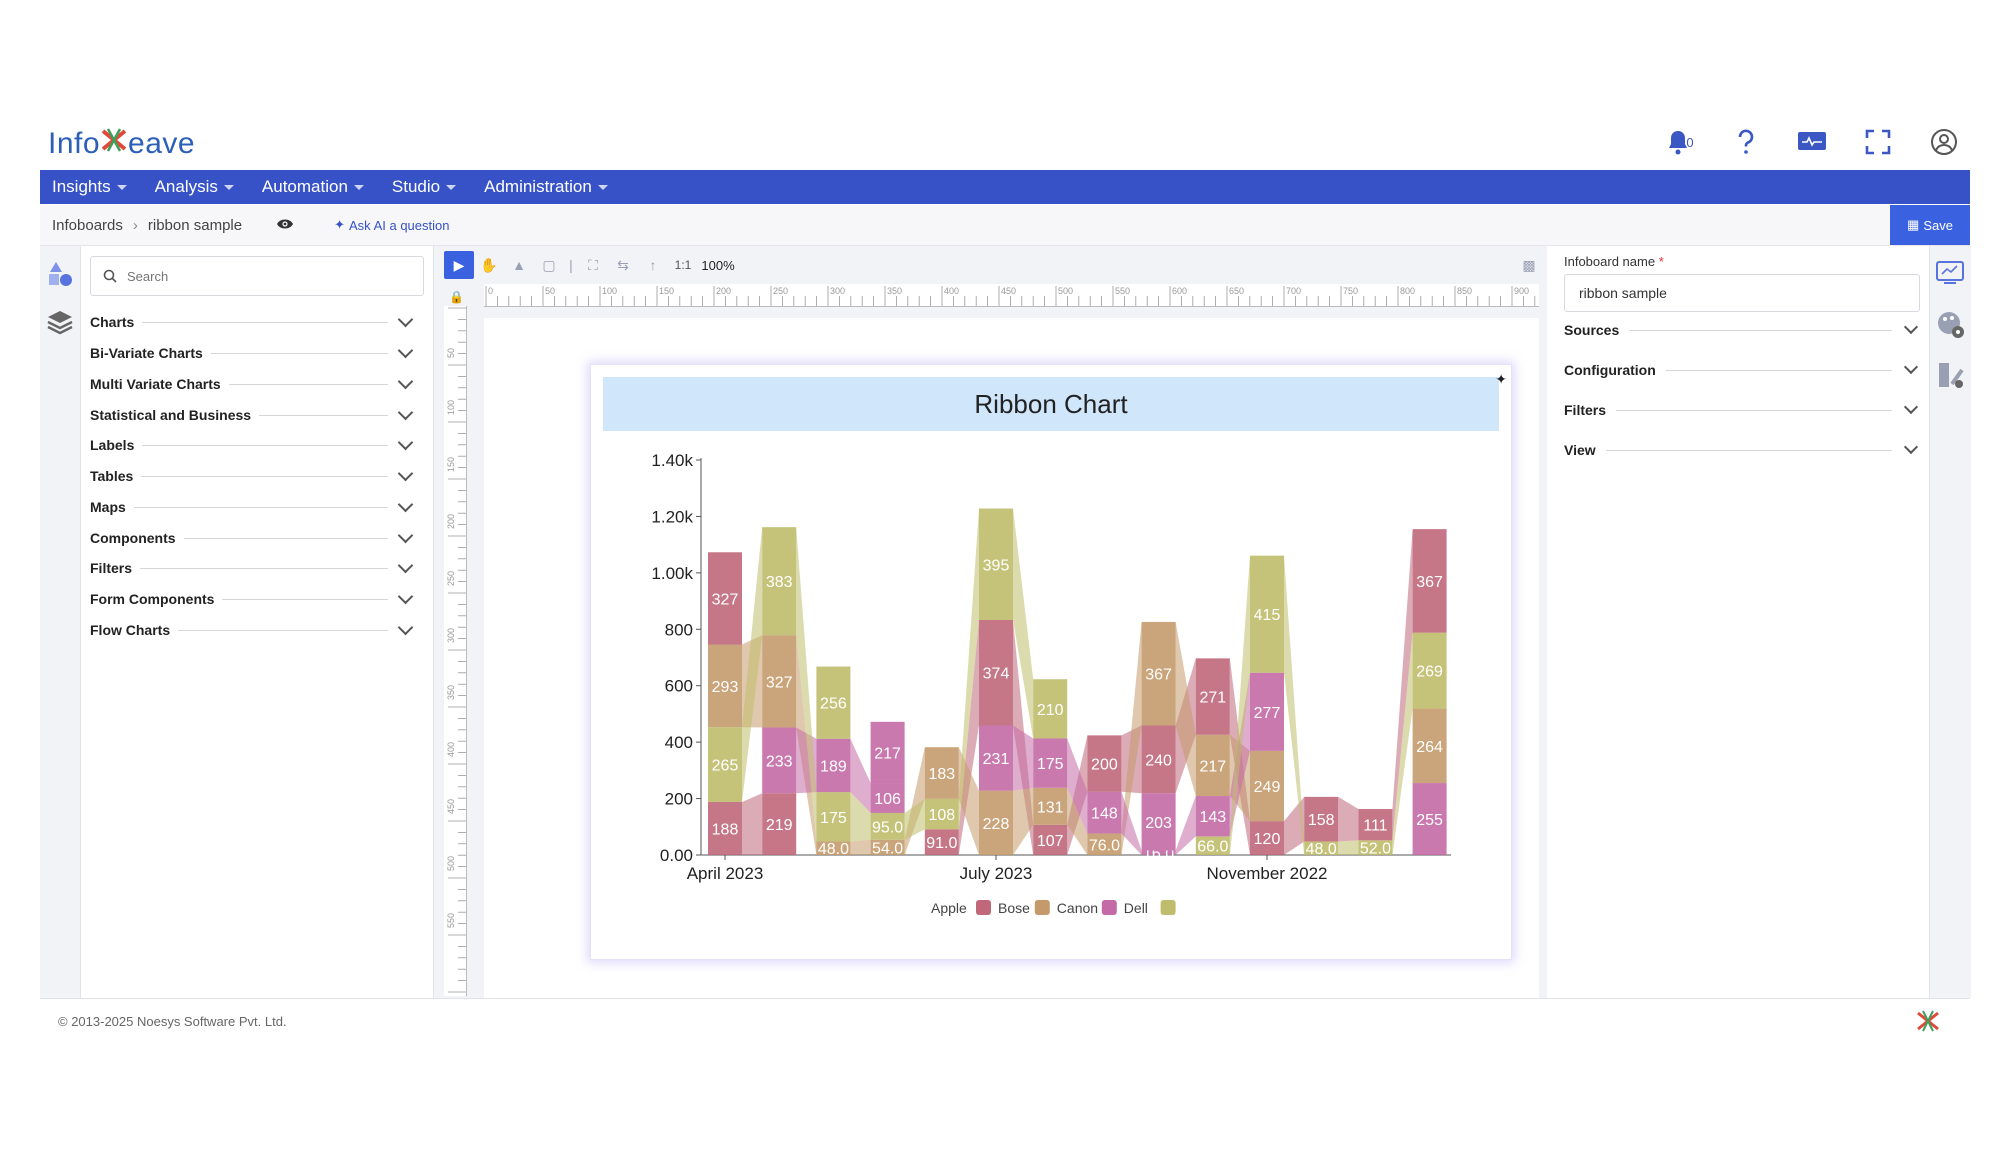  I want to click on data-label: 293, so click(725, 687).